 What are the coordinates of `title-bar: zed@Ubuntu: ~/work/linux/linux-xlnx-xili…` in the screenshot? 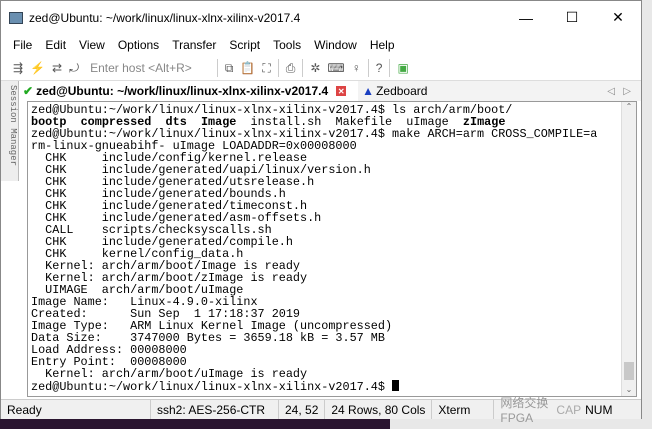 It's located at (321, 17).